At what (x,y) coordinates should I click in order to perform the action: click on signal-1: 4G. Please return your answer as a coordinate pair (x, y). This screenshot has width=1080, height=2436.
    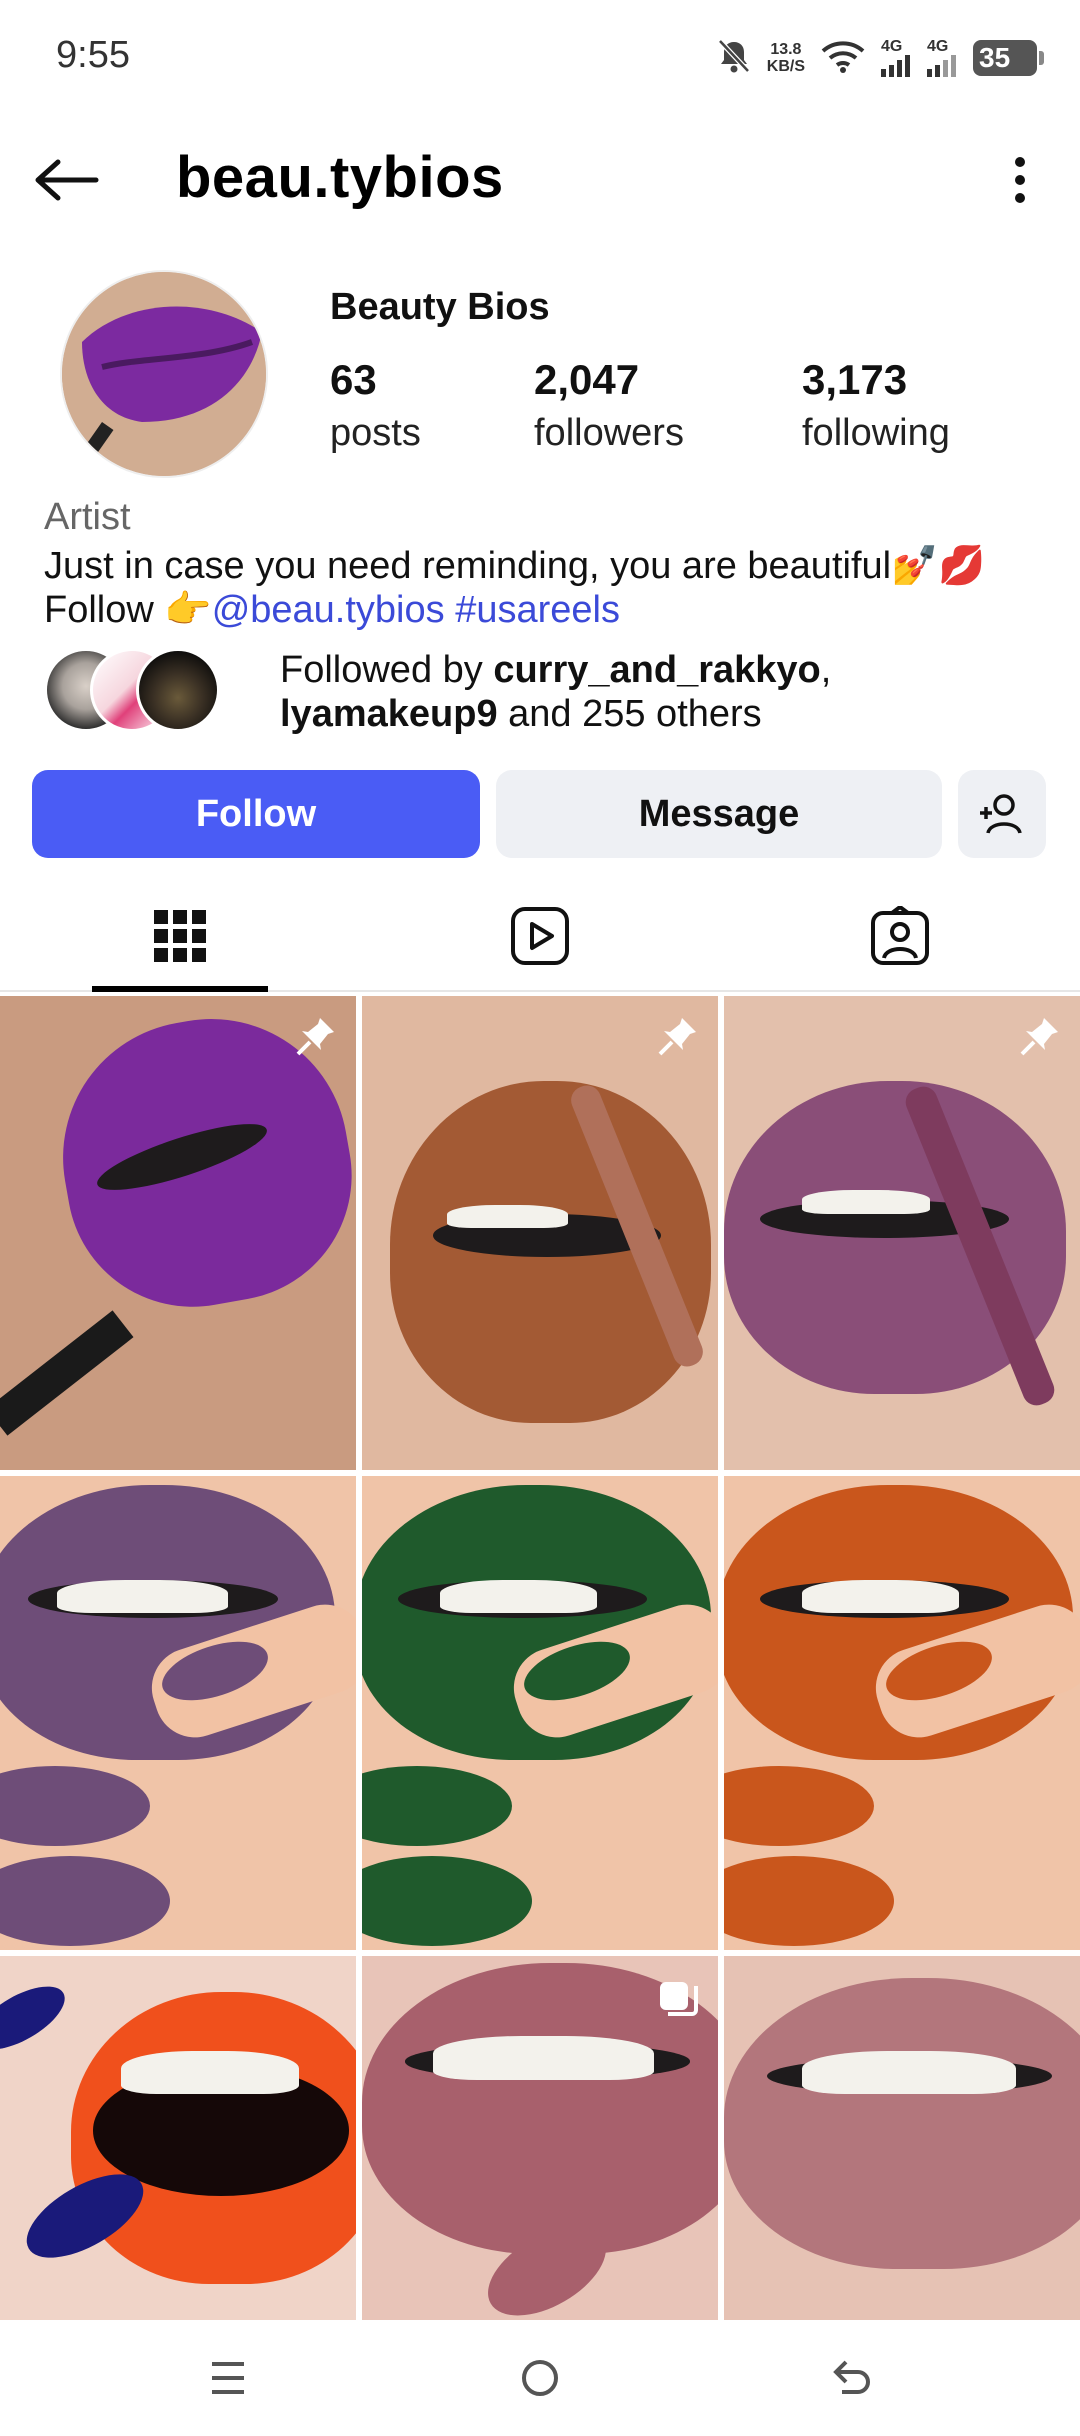
    Looking at the image, I should click on (896, 58).